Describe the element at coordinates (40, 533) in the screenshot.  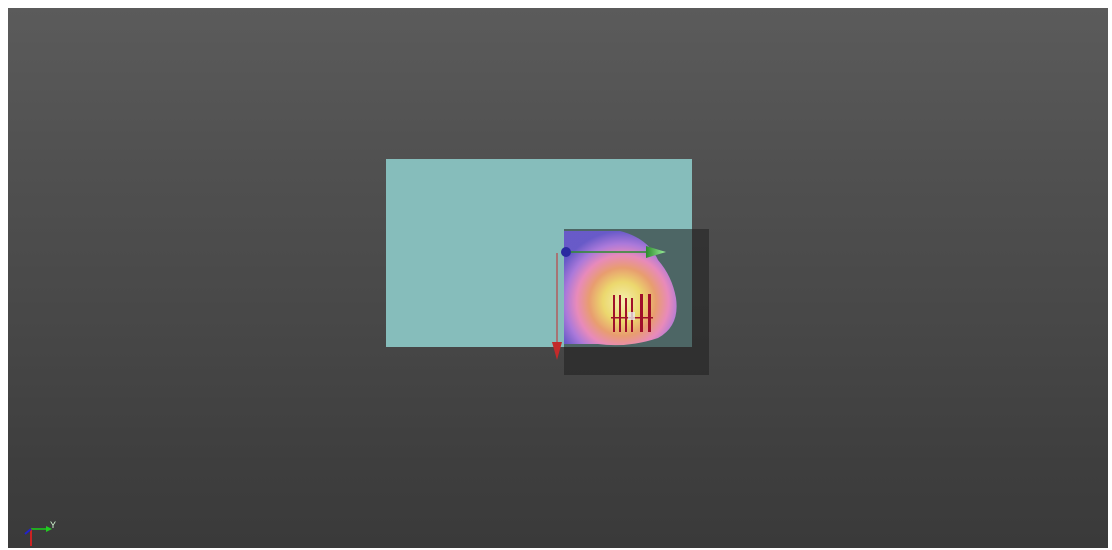
I see `orientation-axes-icon: Y` at that location.